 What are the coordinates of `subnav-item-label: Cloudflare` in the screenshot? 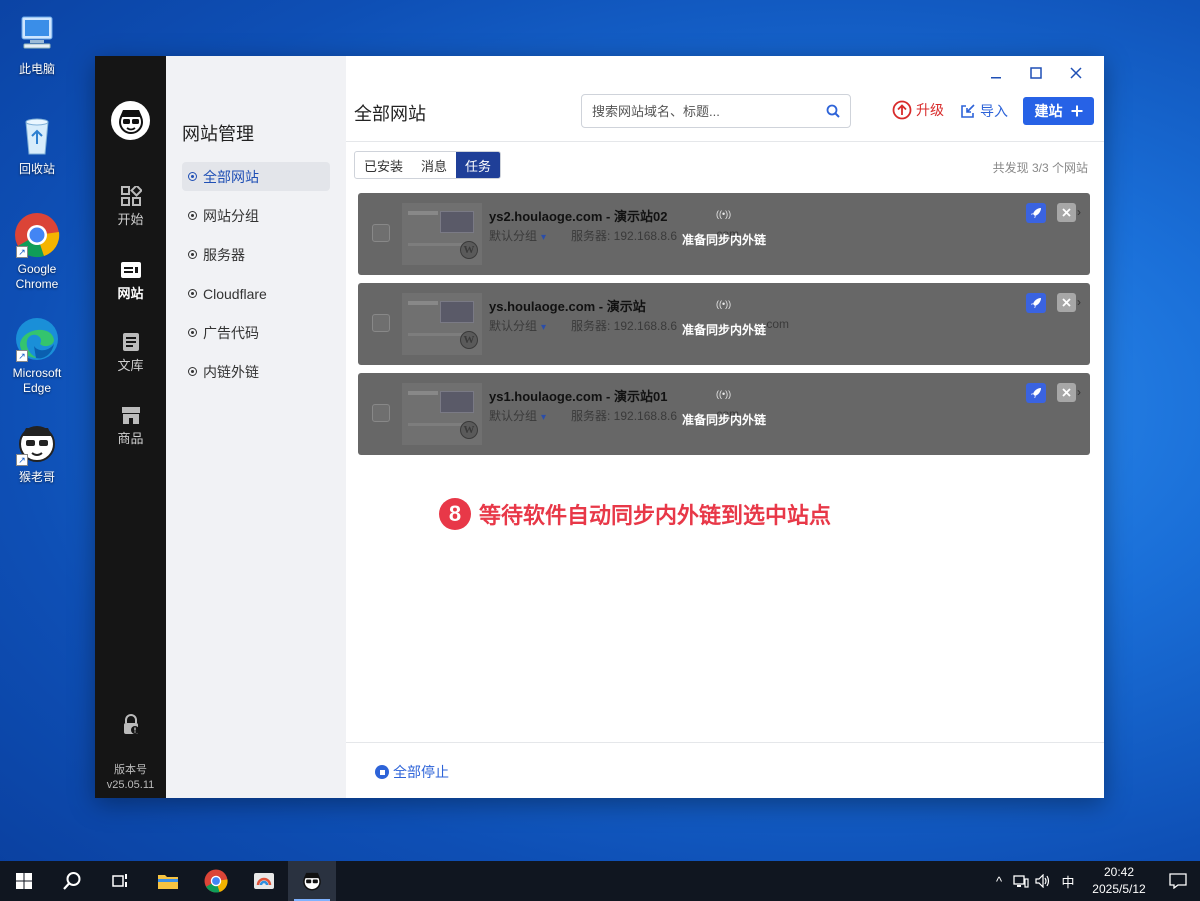 It's located at (235, 293).